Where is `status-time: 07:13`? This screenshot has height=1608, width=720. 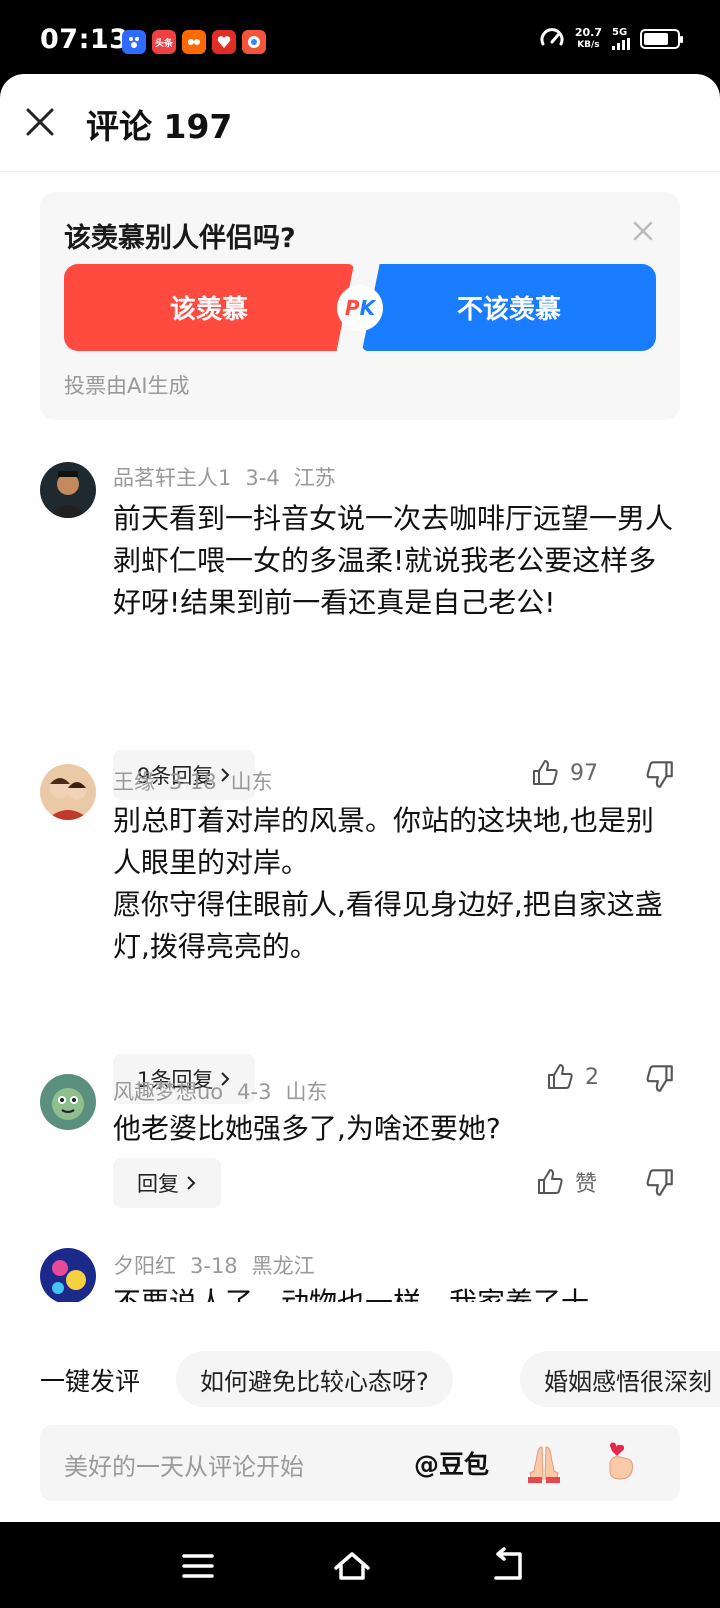
status-time: 07:13 is located at coordinates (84, 39).